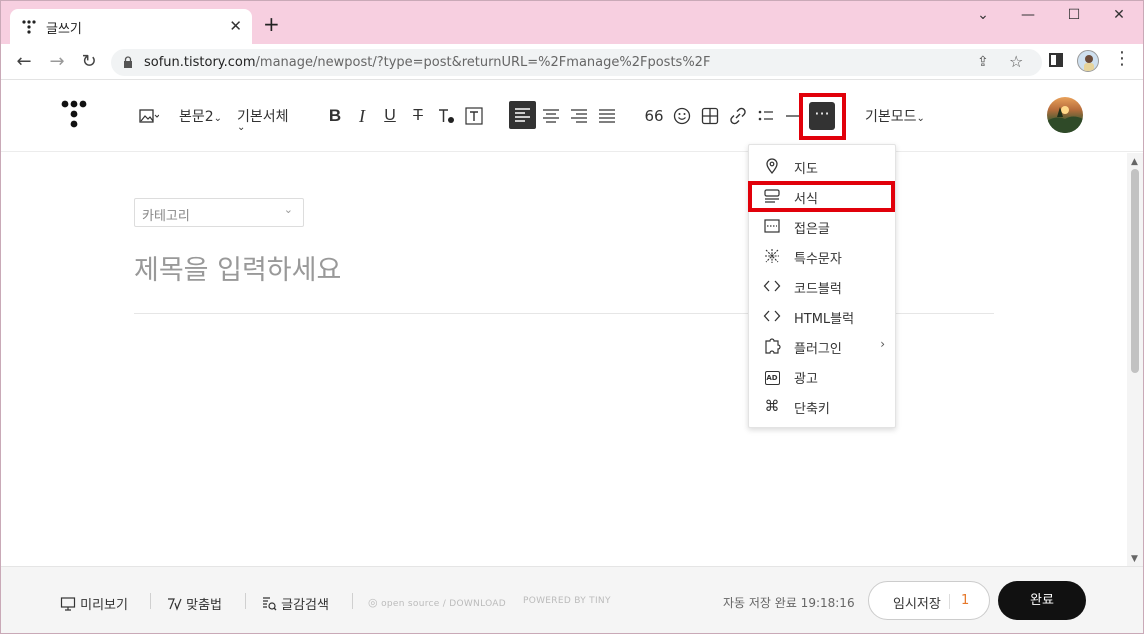 This screenshot has height=634, width=1144. I want to click on temp-save-button: 임시저장 1, so click(929, 600).